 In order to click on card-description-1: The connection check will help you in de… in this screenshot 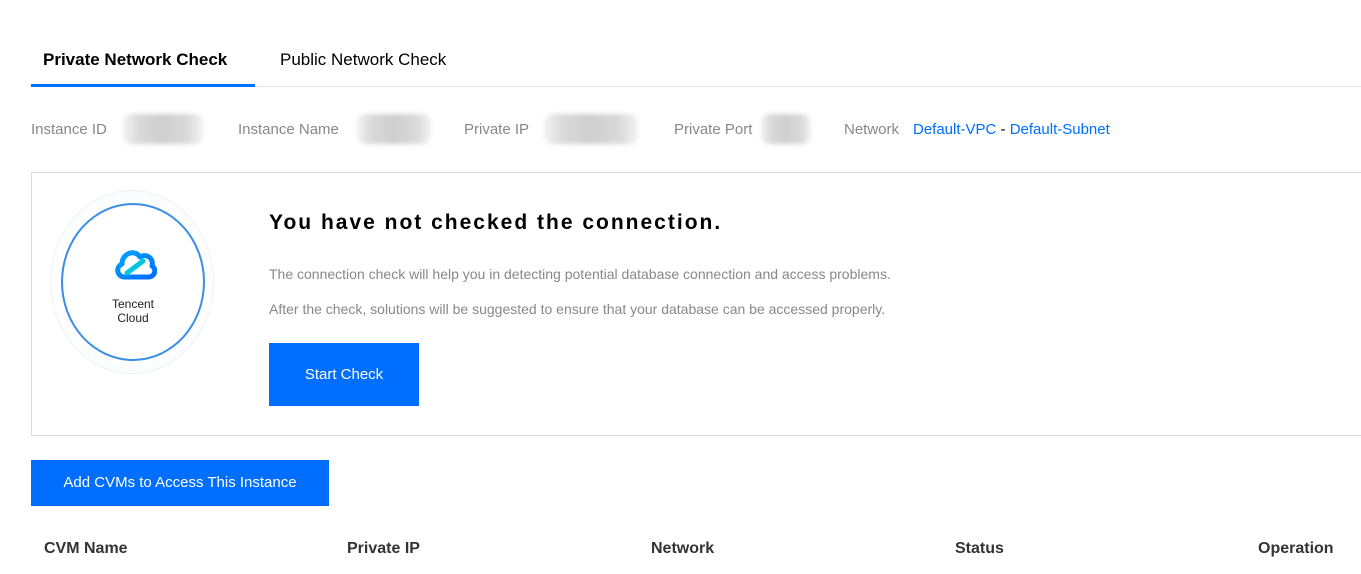, I will do `click(580, 274)`.